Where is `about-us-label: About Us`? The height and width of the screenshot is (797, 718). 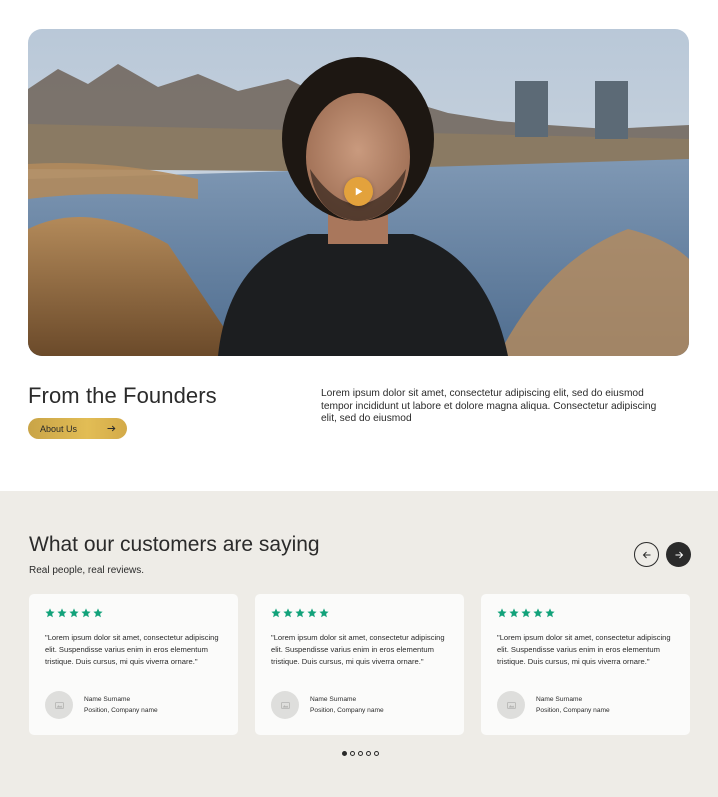 about-us-label: About Us is located at coordinates (59, 428).